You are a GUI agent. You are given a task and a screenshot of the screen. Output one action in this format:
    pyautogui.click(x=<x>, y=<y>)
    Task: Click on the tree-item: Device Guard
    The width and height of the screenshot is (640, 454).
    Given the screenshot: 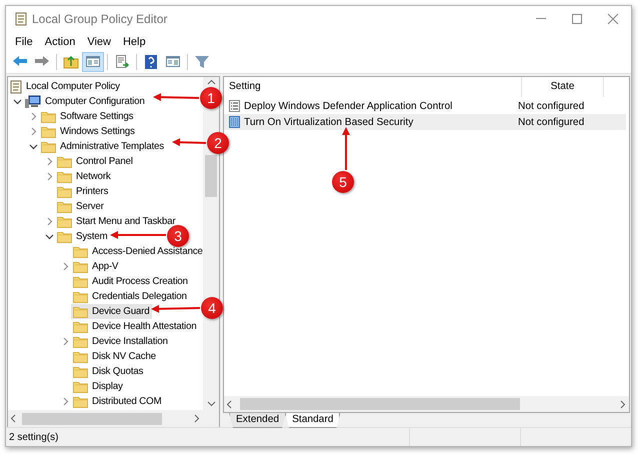 What is the action you would take?
    pyautogui.click(x=111, y=311)
    